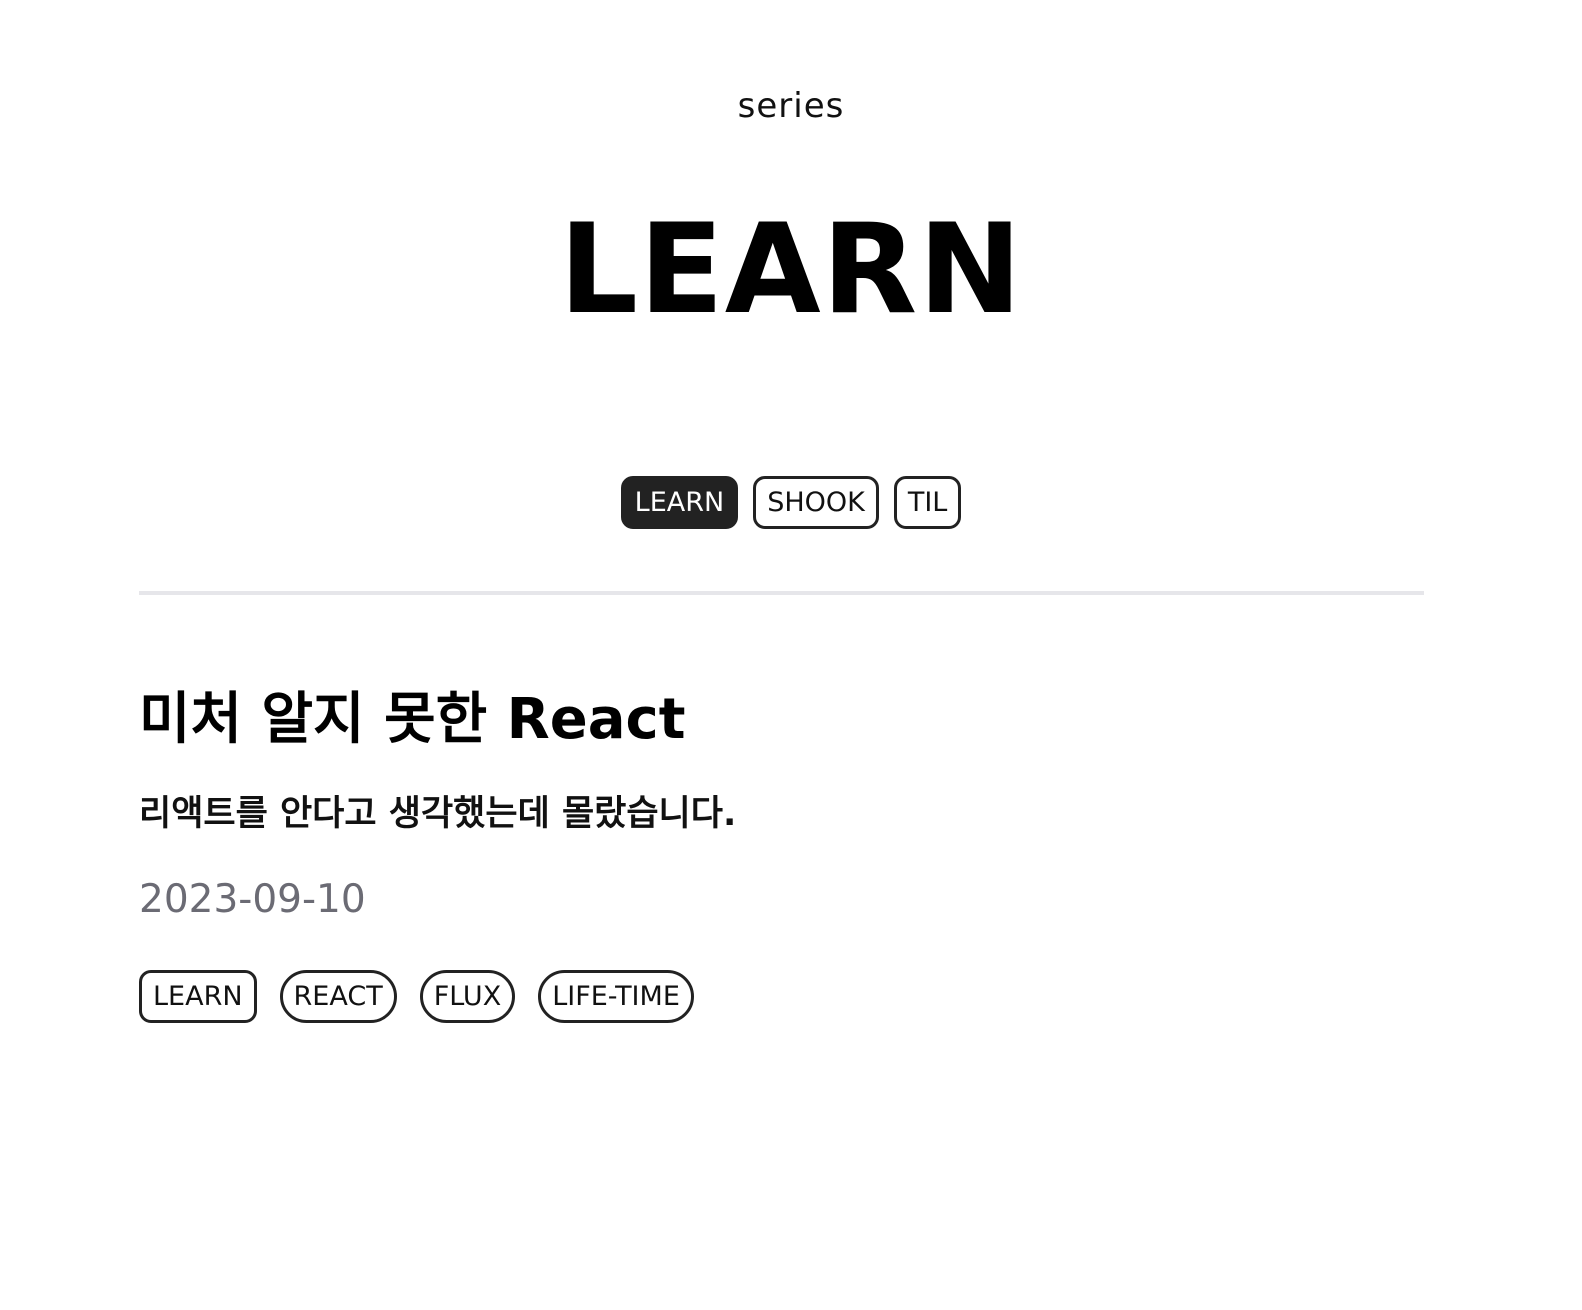  I want to click on series-tab-list: LEARN SHOOK TIL, so click(791, 502).